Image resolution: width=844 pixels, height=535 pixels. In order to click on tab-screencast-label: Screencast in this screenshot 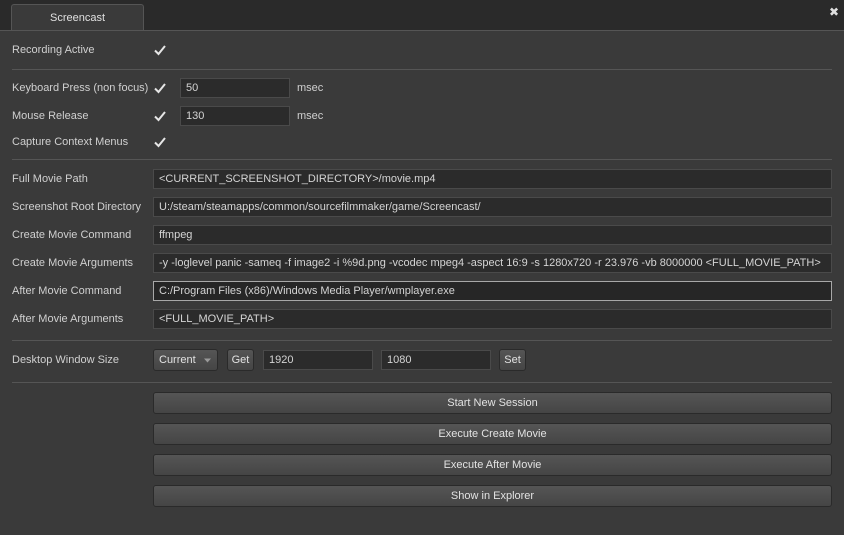, I will do `click(77, 18)`.